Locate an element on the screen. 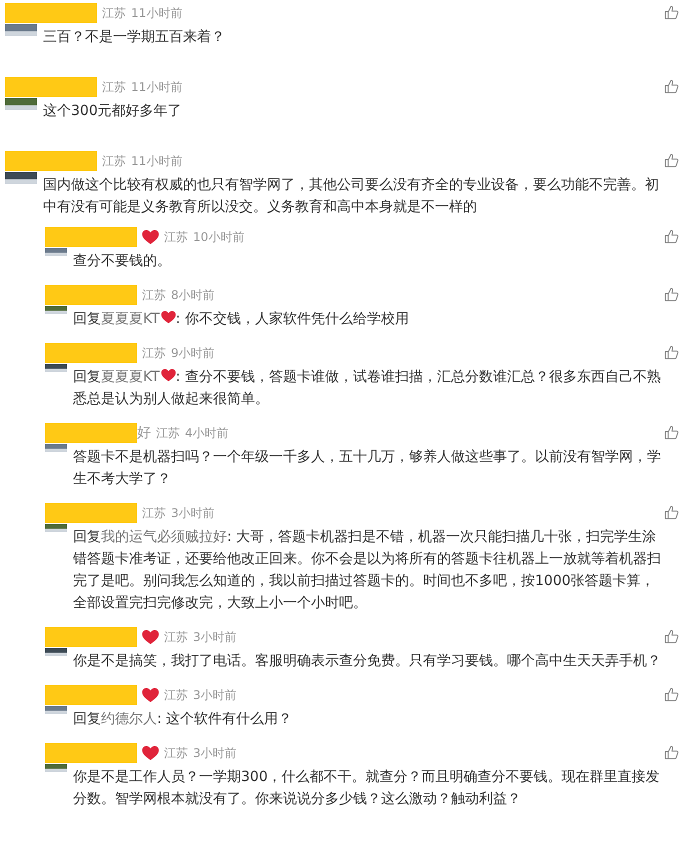 Image resolution: width=689 pixels, height=864 pixels. timestamp: 4小时前 is located at coordinates (207, 433).